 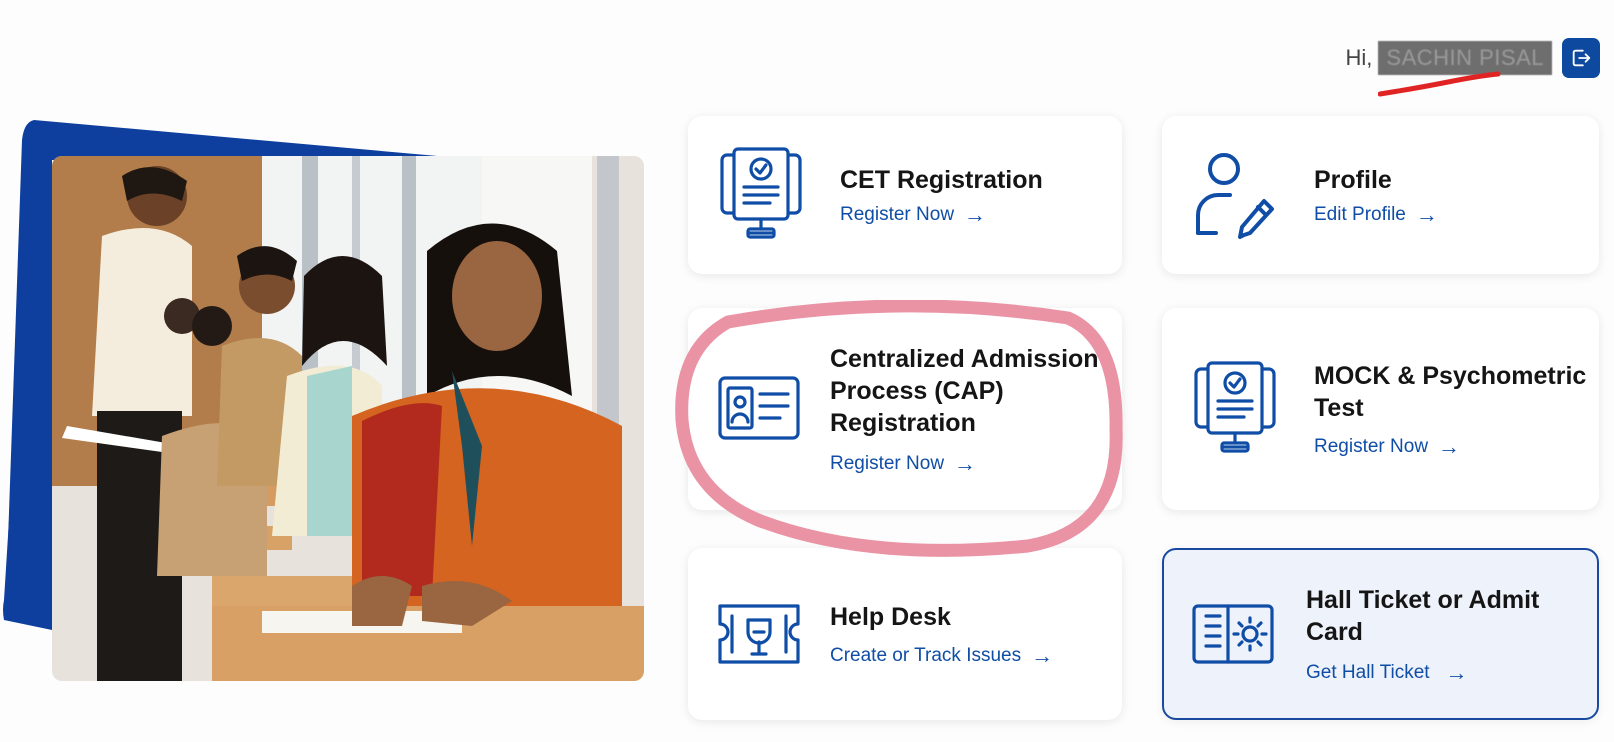 I want to click on get-hall-ticket-link: Get Hall Ticket →, so click(x=1422, y=673).